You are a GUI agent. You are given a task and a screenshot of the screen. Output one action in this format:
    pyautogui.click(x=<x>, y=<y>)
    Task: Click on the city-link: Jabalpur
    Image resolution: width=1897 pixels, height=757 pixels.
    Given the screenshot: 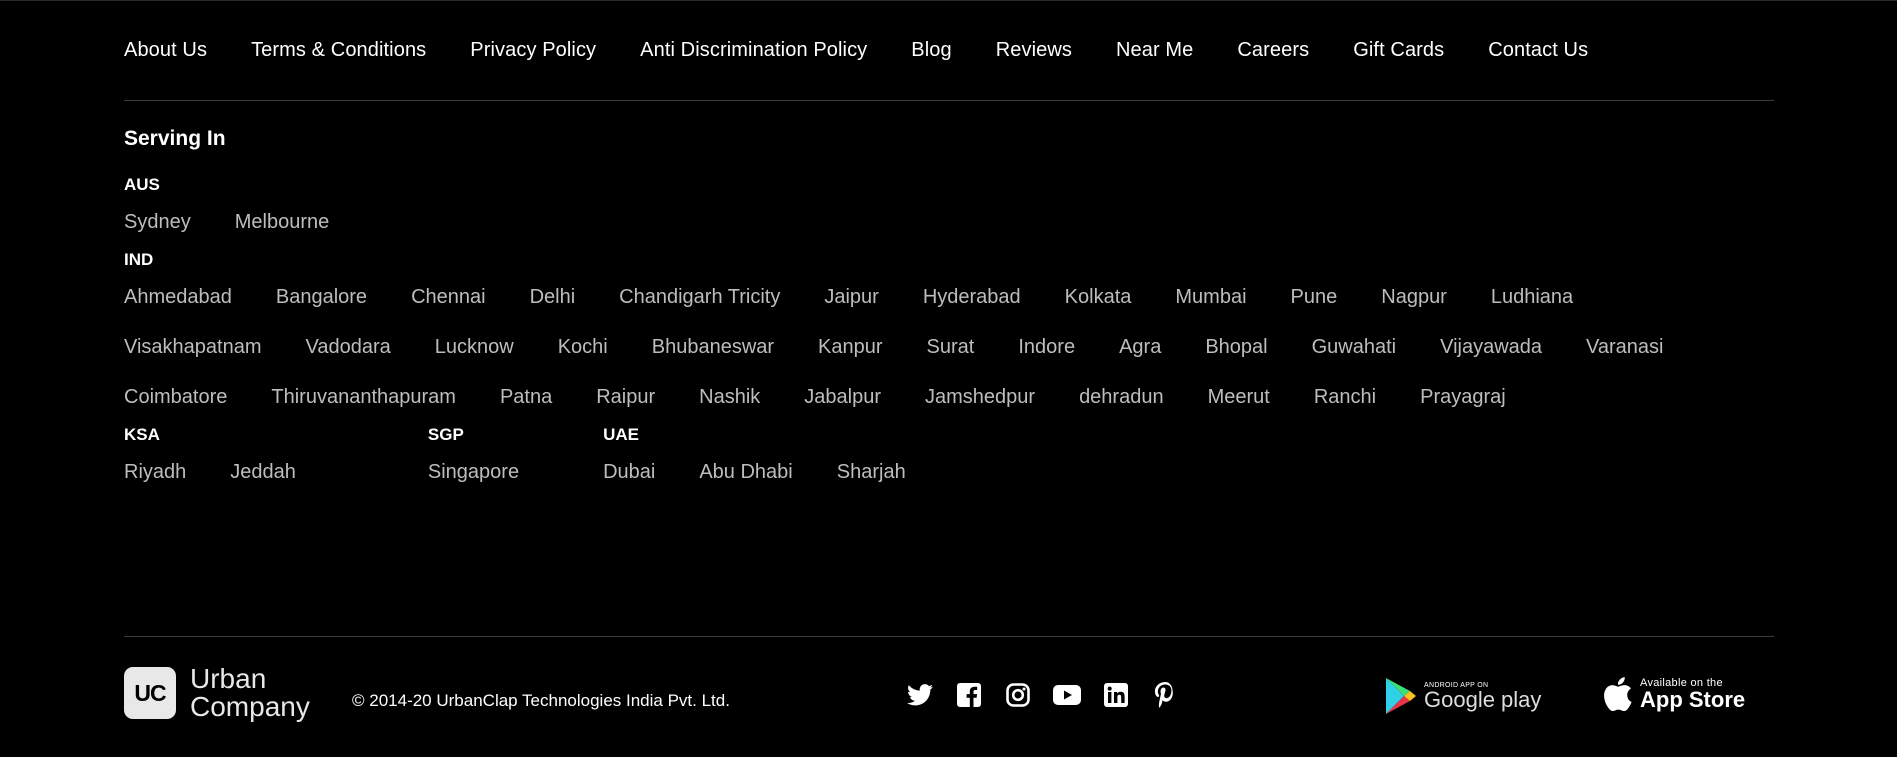 What is the action you would take?
    pyautogui.click(x=842, y=397)
    